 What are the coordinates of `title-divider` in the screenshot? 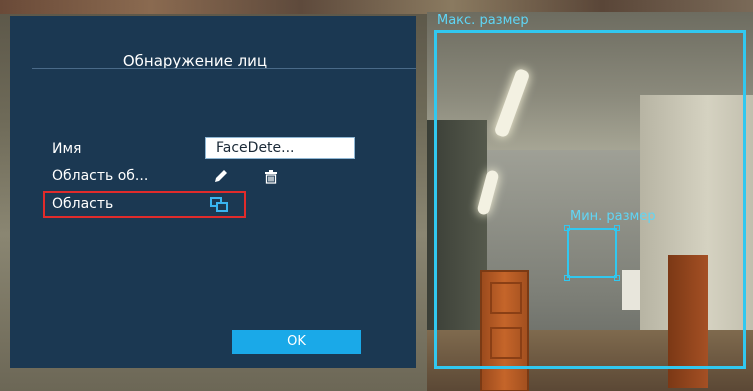 It's located at (224, 68).